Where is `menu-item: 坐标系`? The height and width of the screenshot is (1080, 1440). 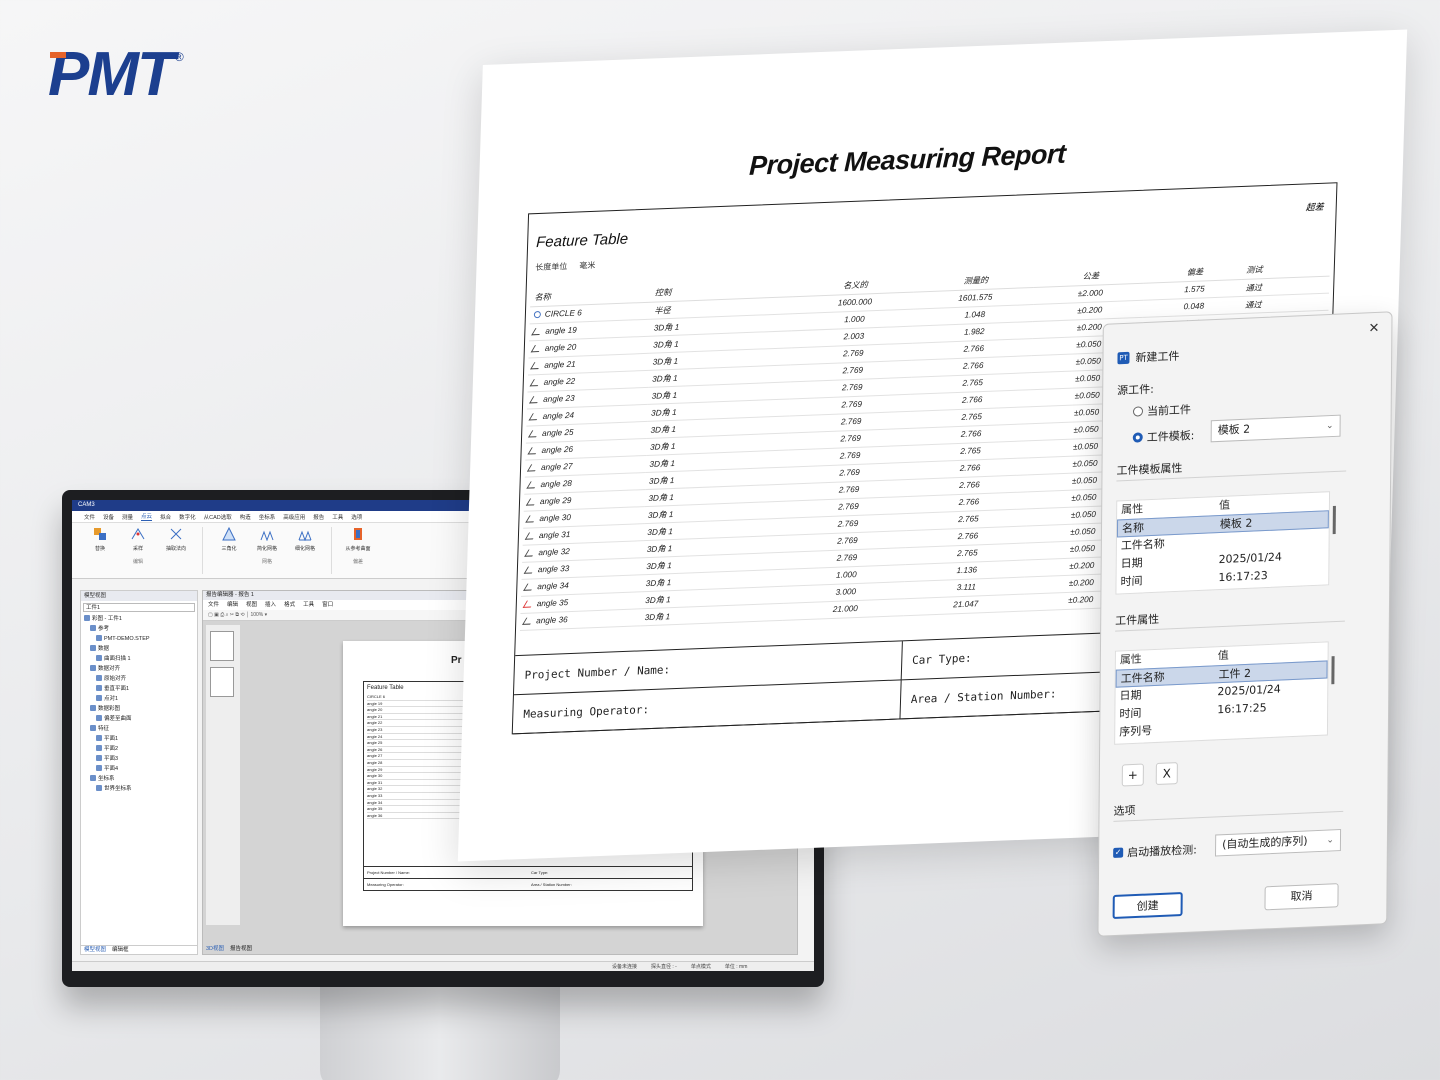
menu-item: 坐标系 is located at coordinates (267, 517).